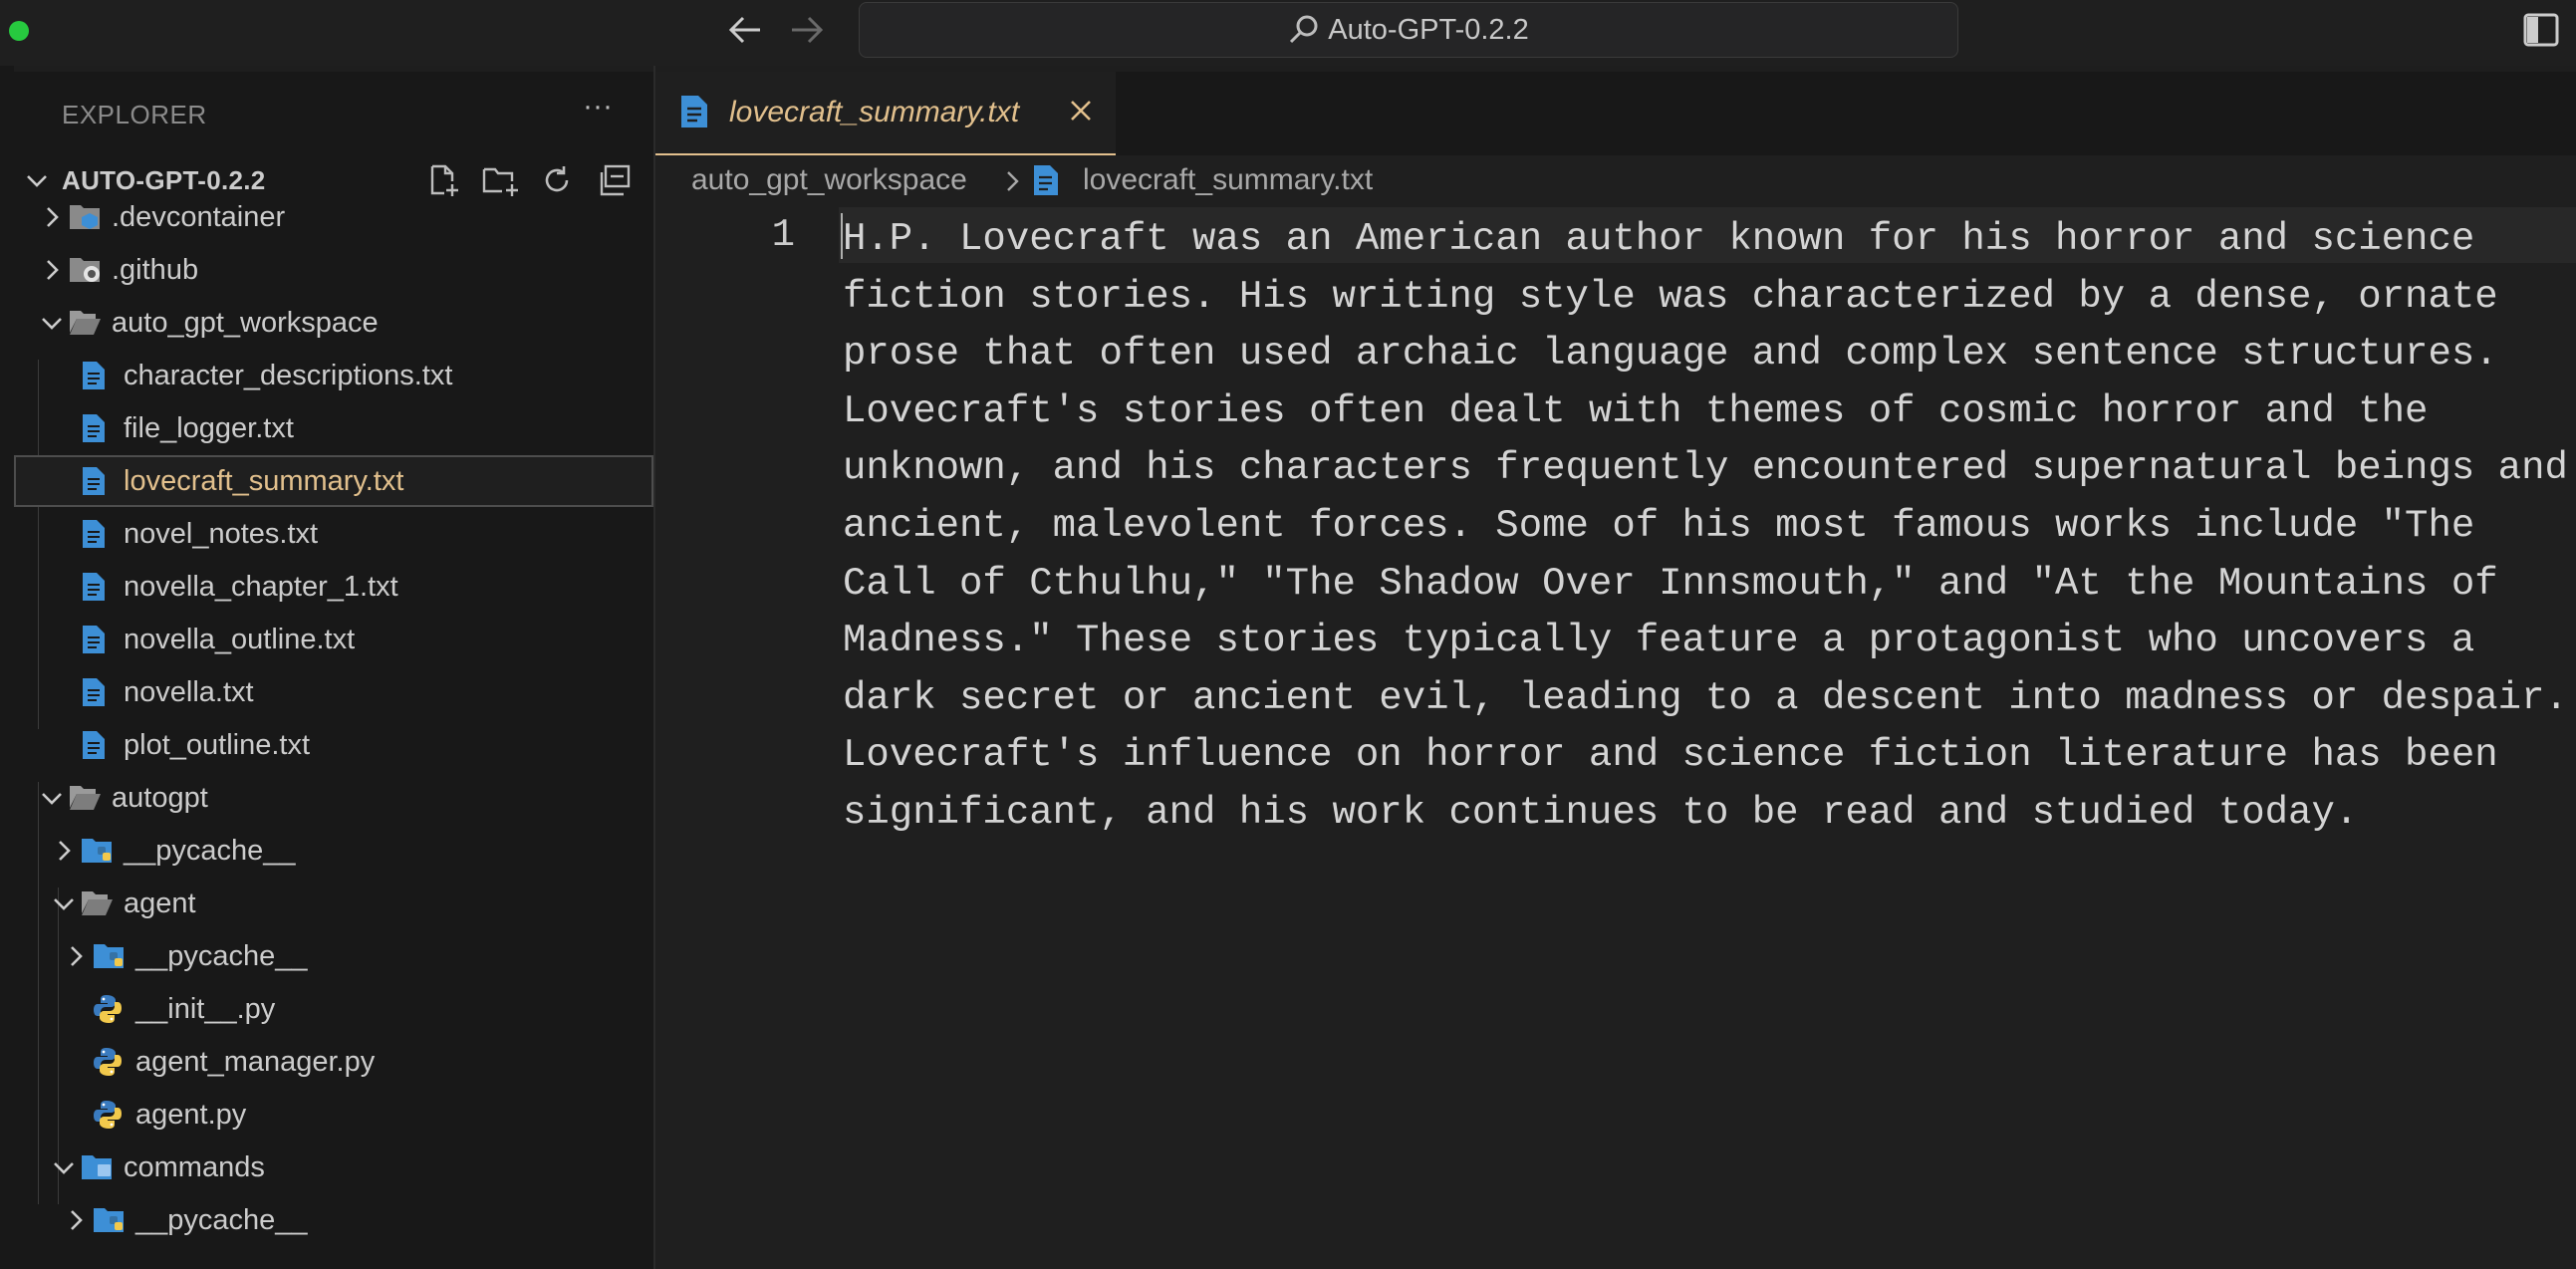 The width and height of the screenshot is (2576, 1269). What do you see at coordinates (209, 428) in the screenshot?
I see `tree-item-label: file_logger.txt` at bounding box center [209, 428].